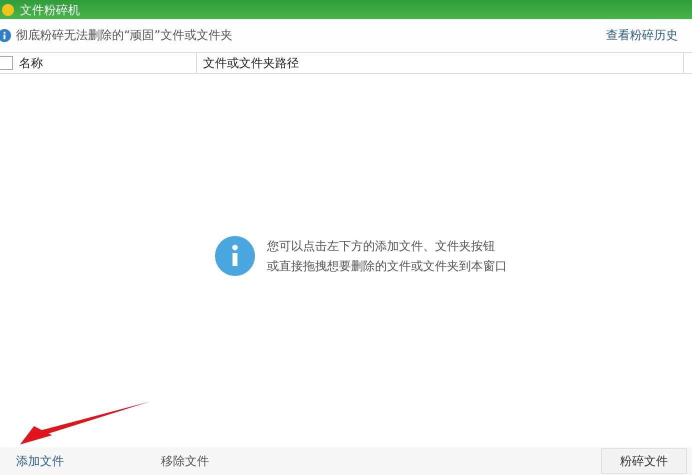 The width and height of the screenshot is (692, 475). I want to click on action-link: 添加文件, so click(40, 461).